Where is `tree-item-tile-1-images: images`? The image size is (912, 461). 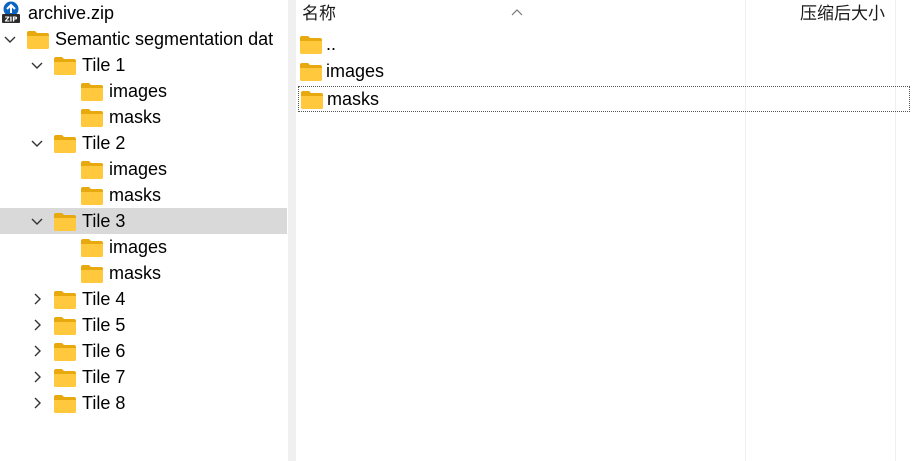 tree-item-tile-1-images: images is located at coordinates (144, 91).